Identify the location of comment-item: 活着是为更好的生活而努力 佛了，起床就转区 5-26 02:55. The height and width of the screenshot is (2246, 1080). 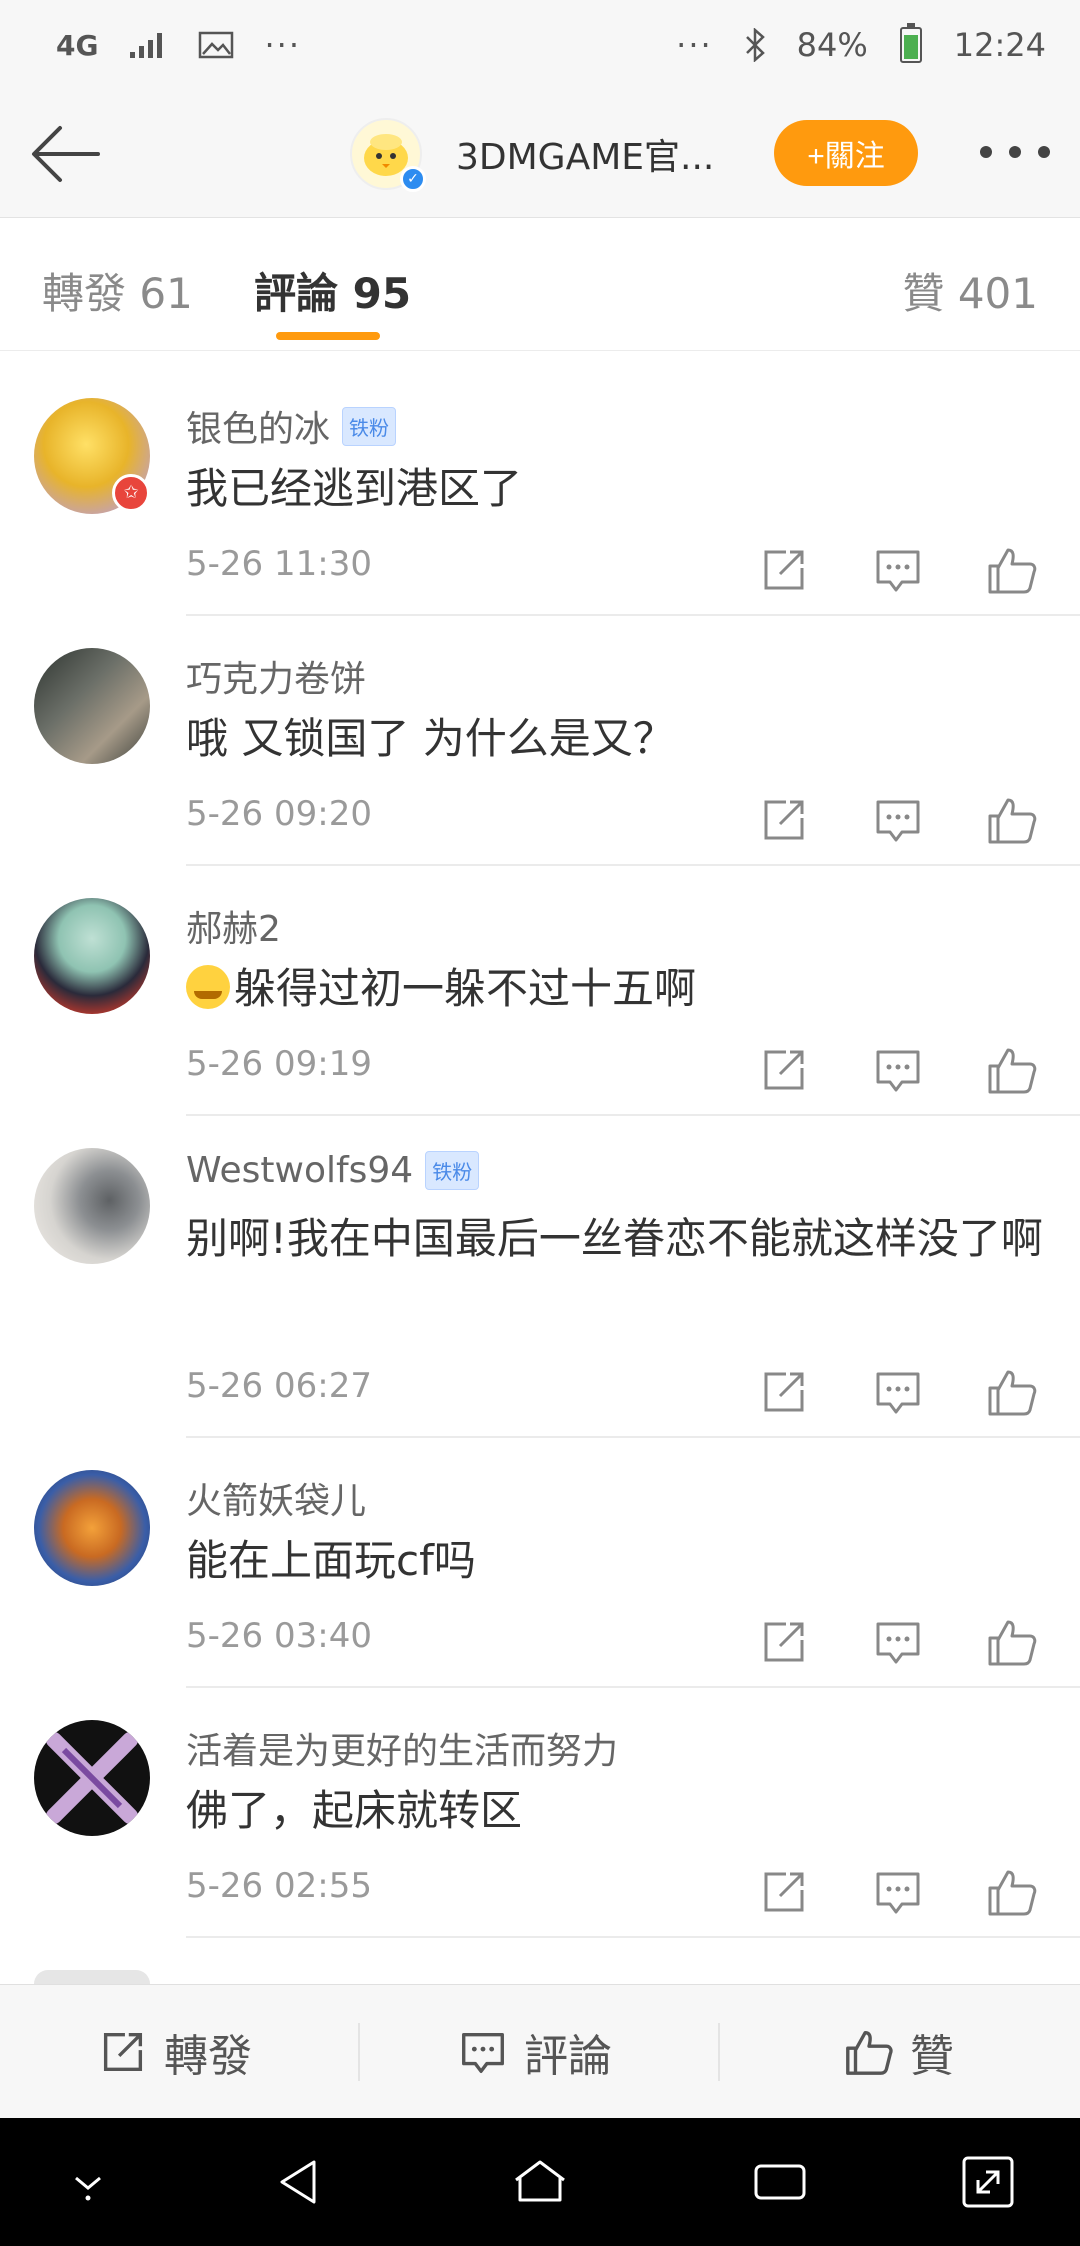
(540, 1813).